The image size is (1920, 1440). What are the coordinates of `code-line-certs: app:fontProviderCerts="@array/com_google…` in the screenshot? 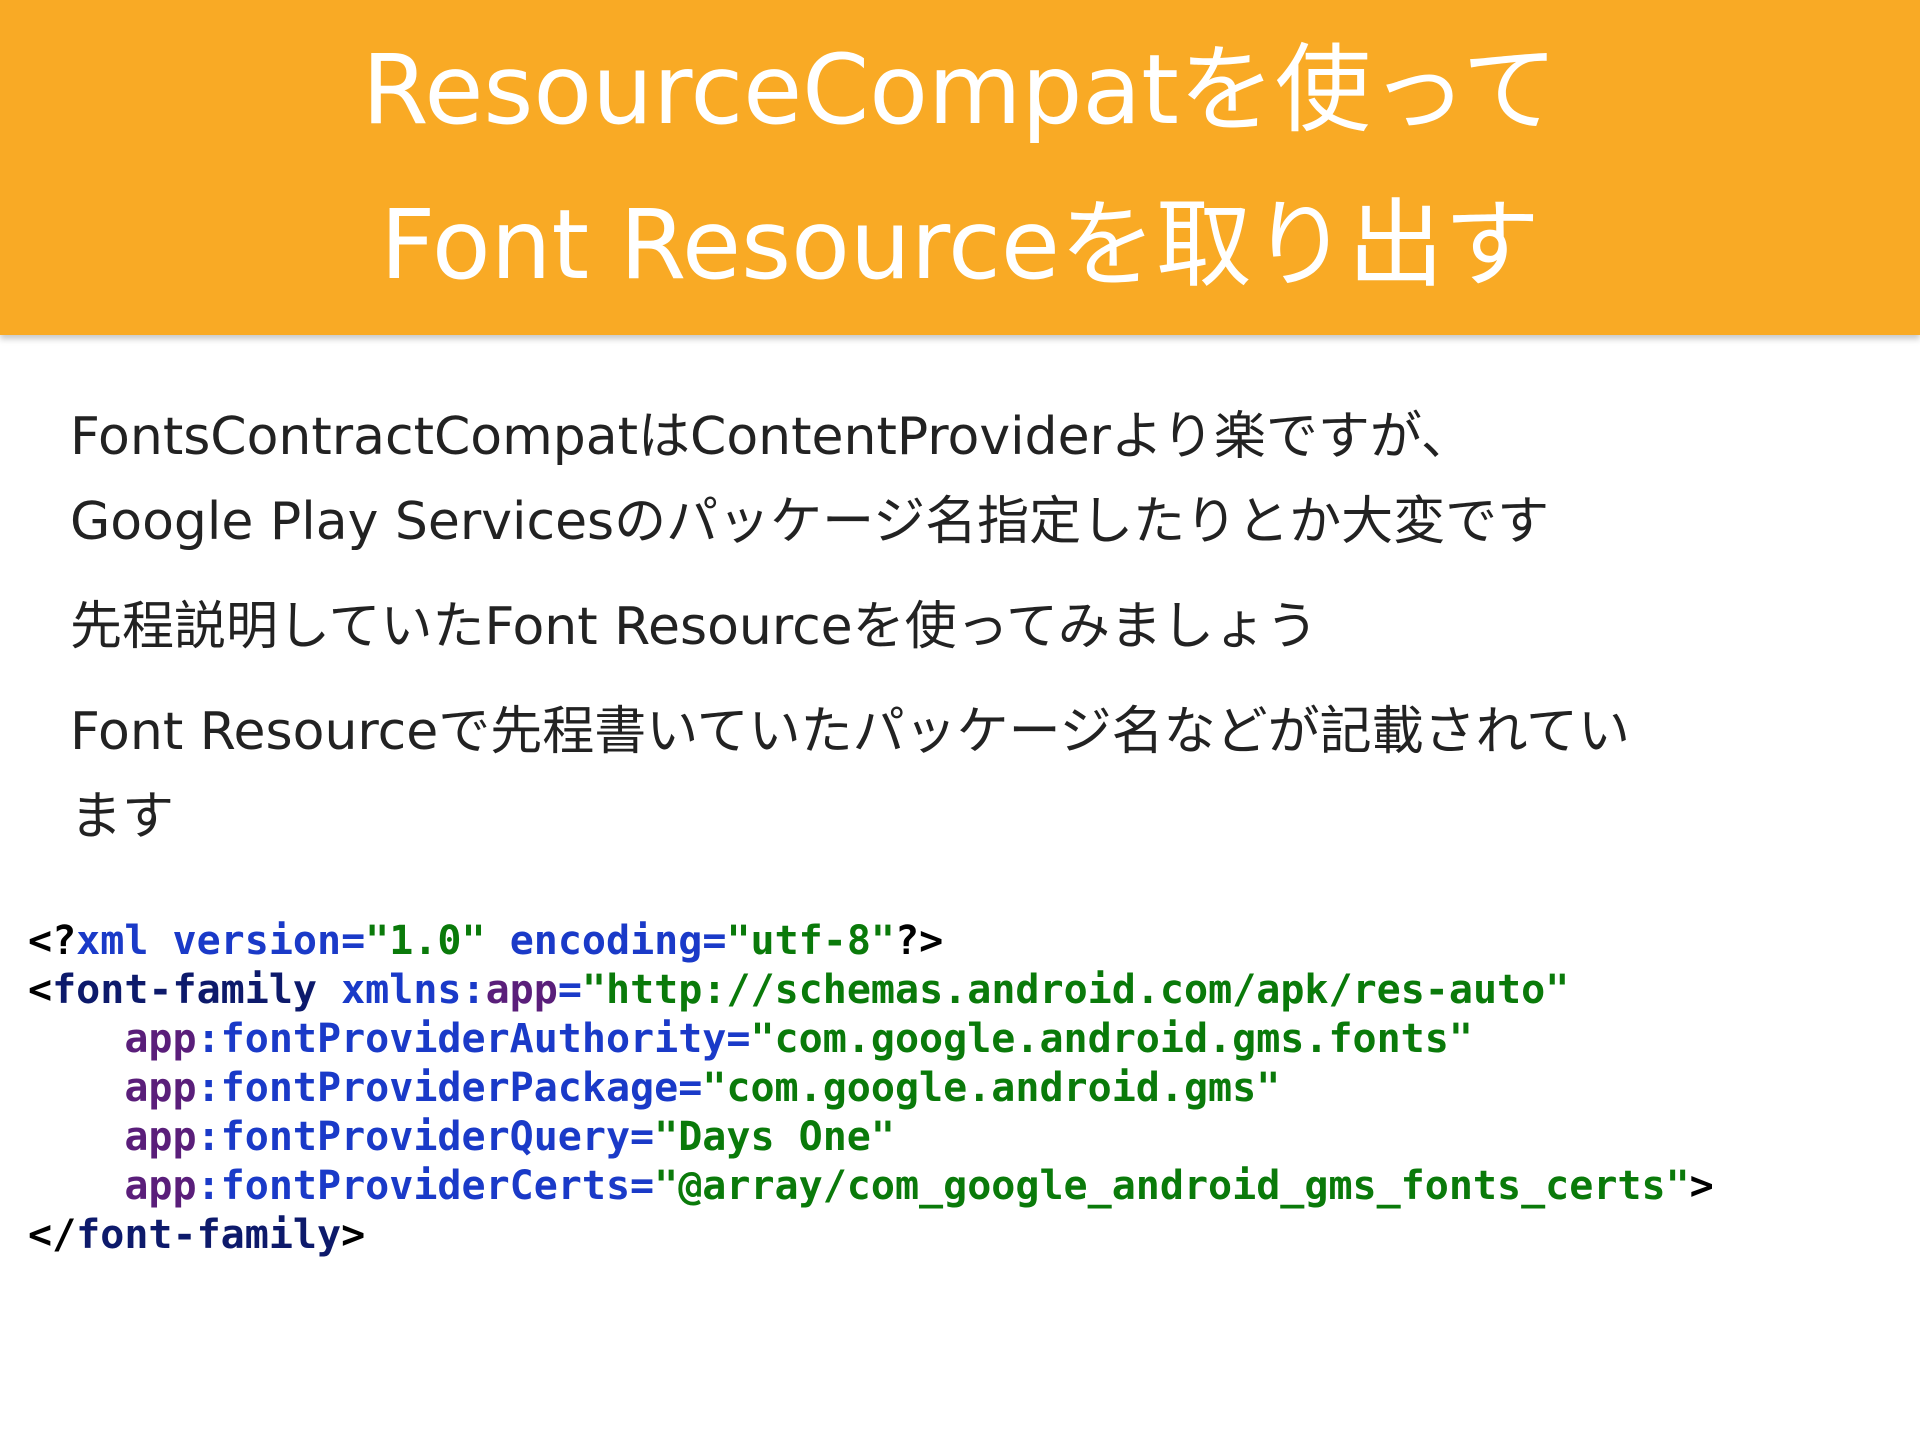 It's located at (871, 1186).